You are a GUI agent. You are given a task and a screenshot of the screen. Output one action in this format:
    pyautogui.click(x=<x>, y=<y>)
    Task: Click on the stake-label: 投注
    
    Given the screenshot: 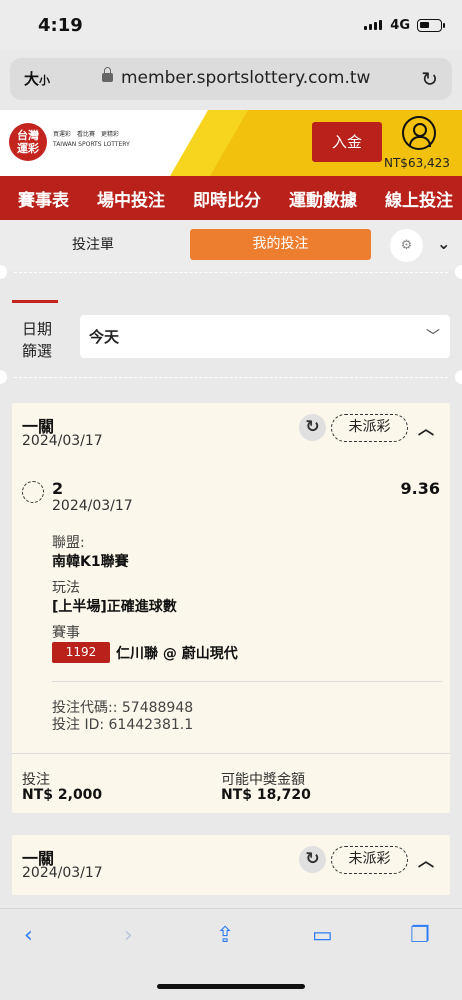 What is the action you would take?
    pyautogui.click(x=36, y=780)
    